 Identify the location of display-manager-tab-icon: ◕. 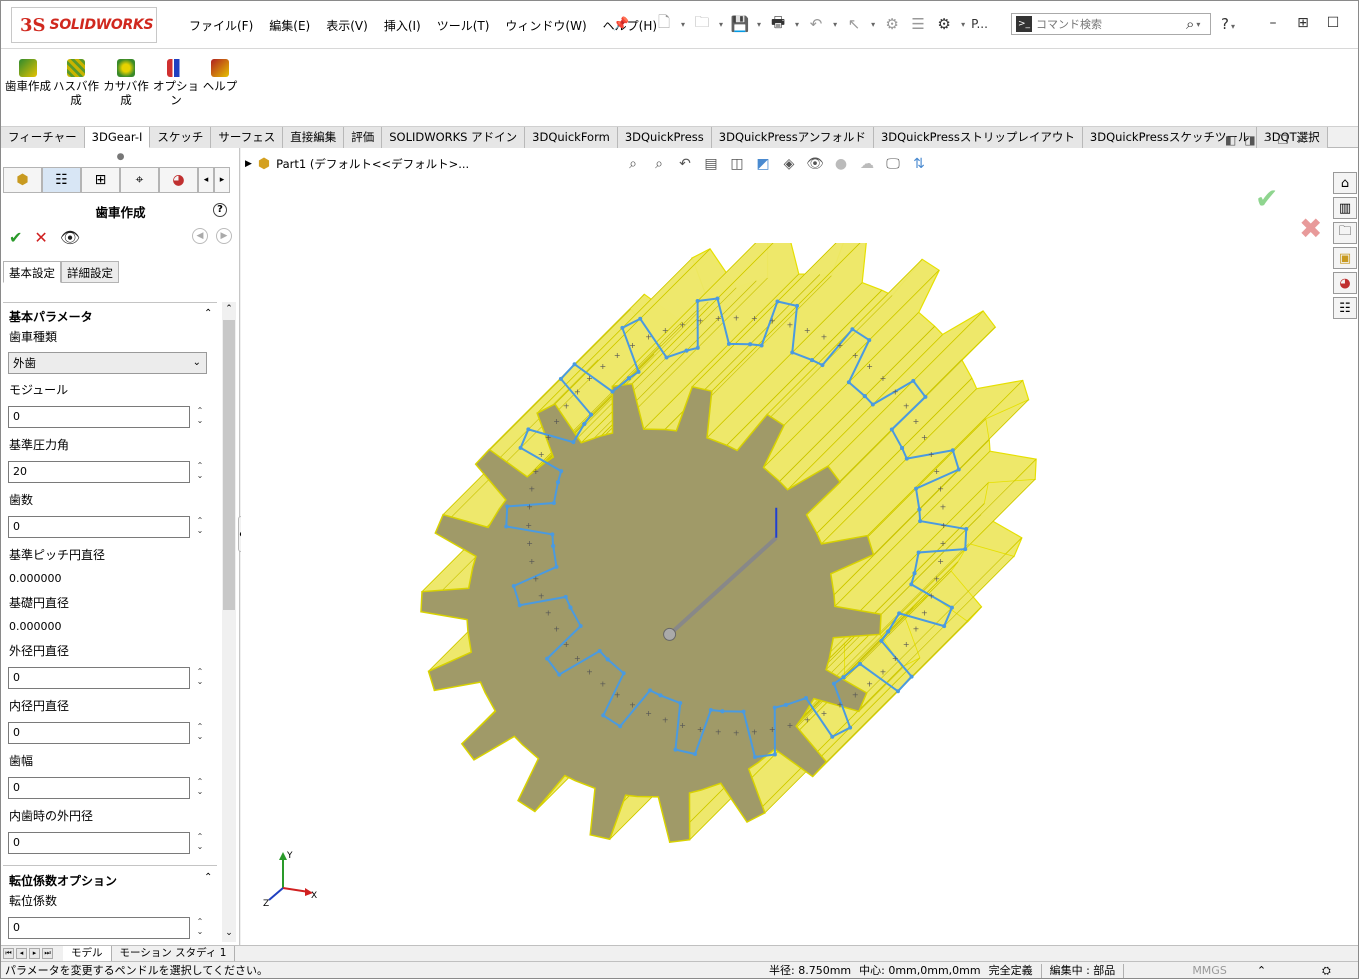
(178, 180).